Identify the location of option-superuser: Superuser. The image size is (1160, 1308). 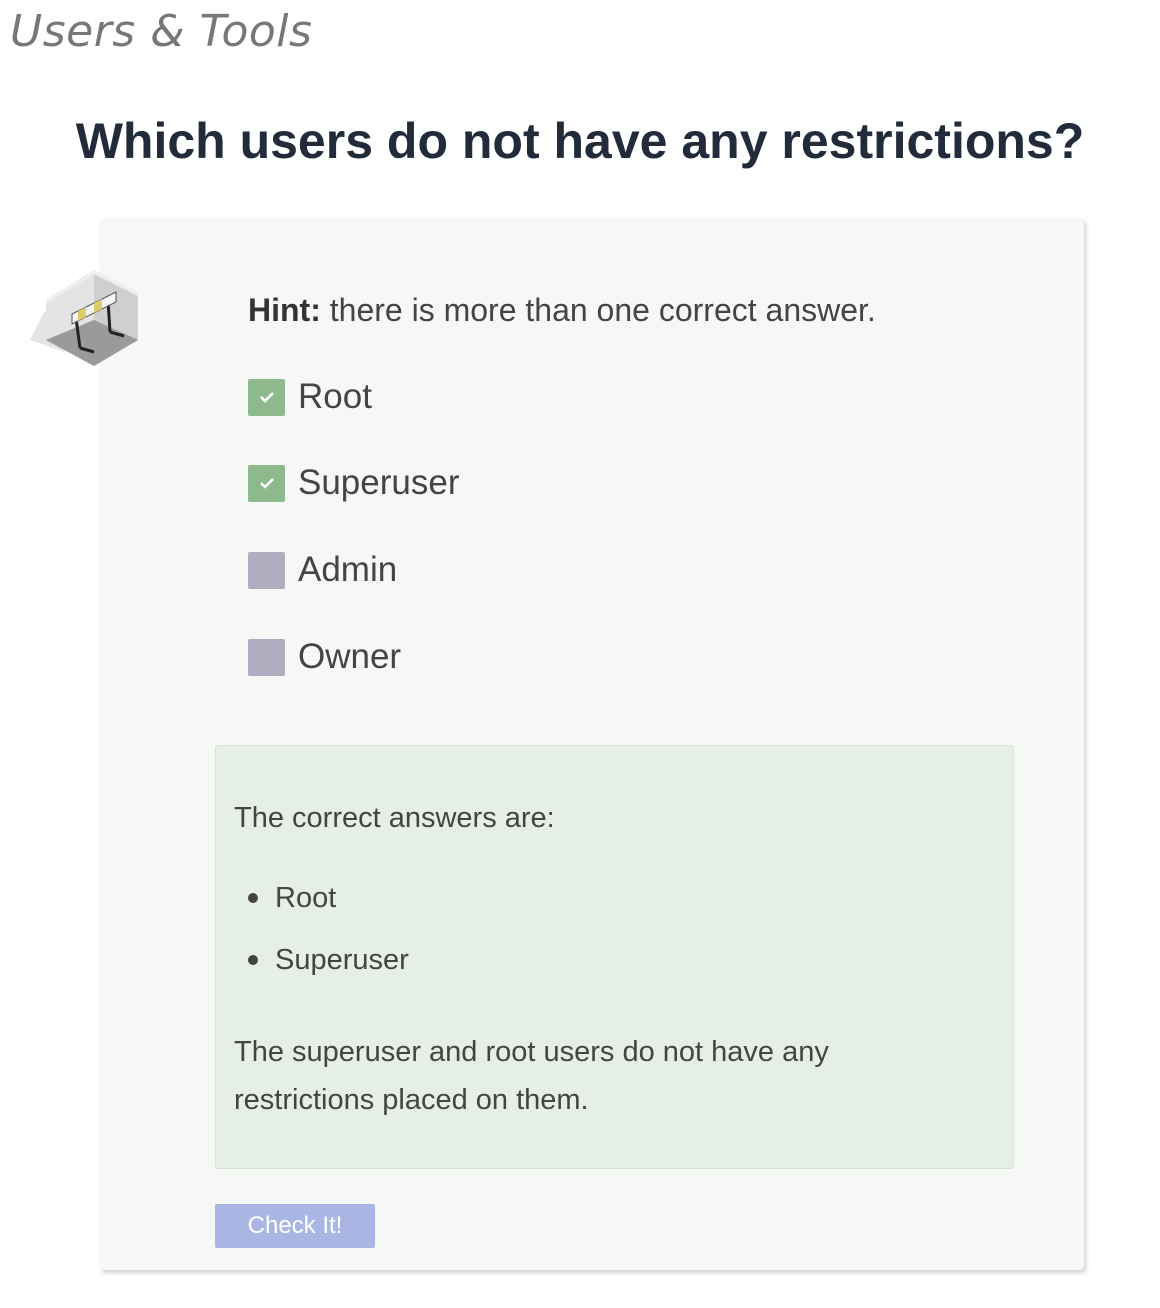
(353, 483).